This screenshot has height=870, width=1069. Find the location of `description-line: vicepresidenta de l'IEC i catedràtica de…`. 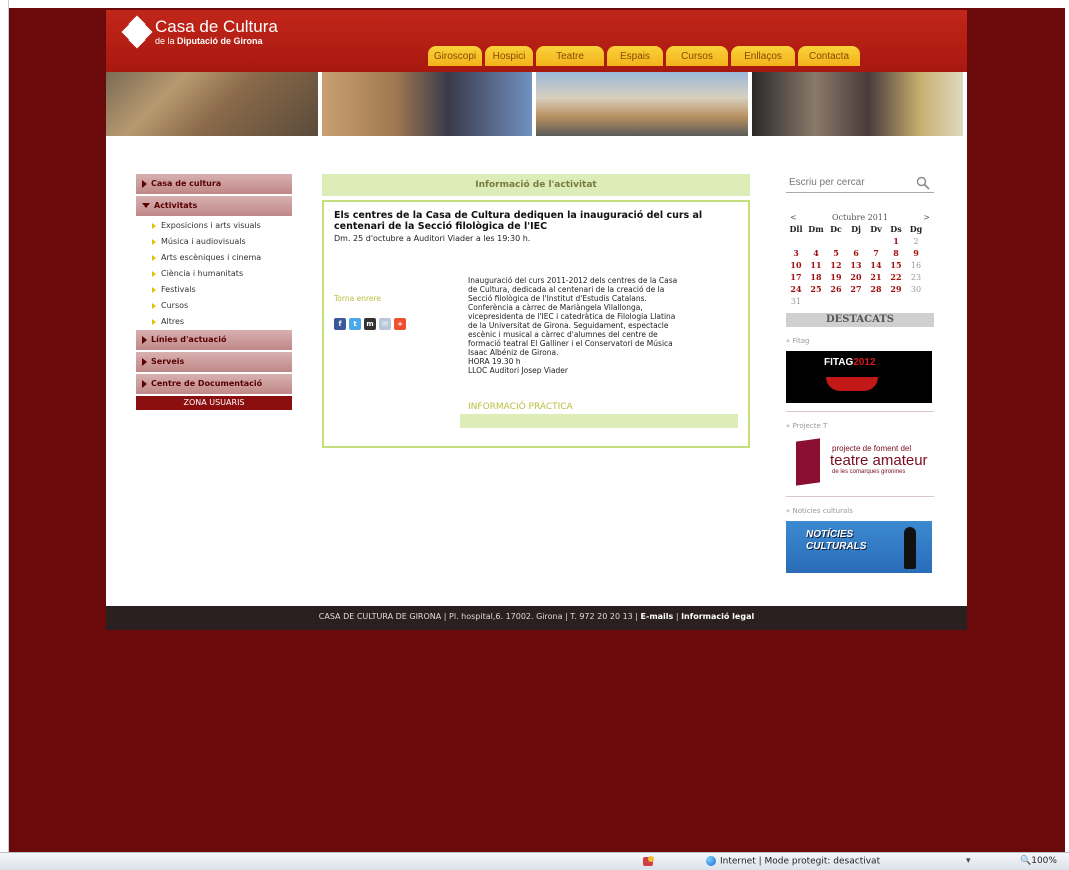

description-line: vicepresidenta de l'IEC i catedràtica de… is located at coordinates (572, 316).